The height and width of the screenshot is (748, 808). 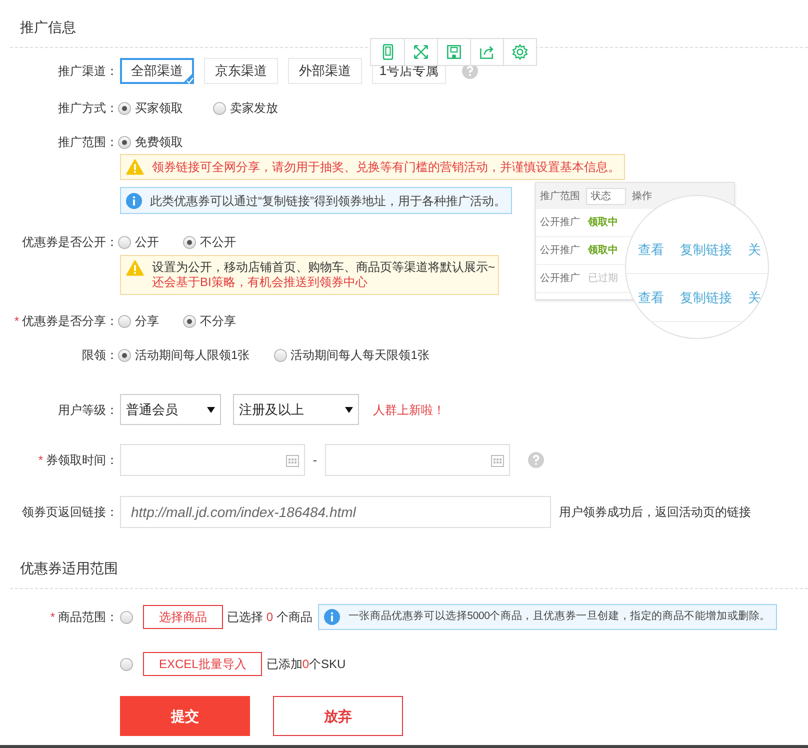 What do you see at coordinates (241, 71) in the screenshot?
I see `channel-tab: 京东渠道` at bounding box center [241, 71].